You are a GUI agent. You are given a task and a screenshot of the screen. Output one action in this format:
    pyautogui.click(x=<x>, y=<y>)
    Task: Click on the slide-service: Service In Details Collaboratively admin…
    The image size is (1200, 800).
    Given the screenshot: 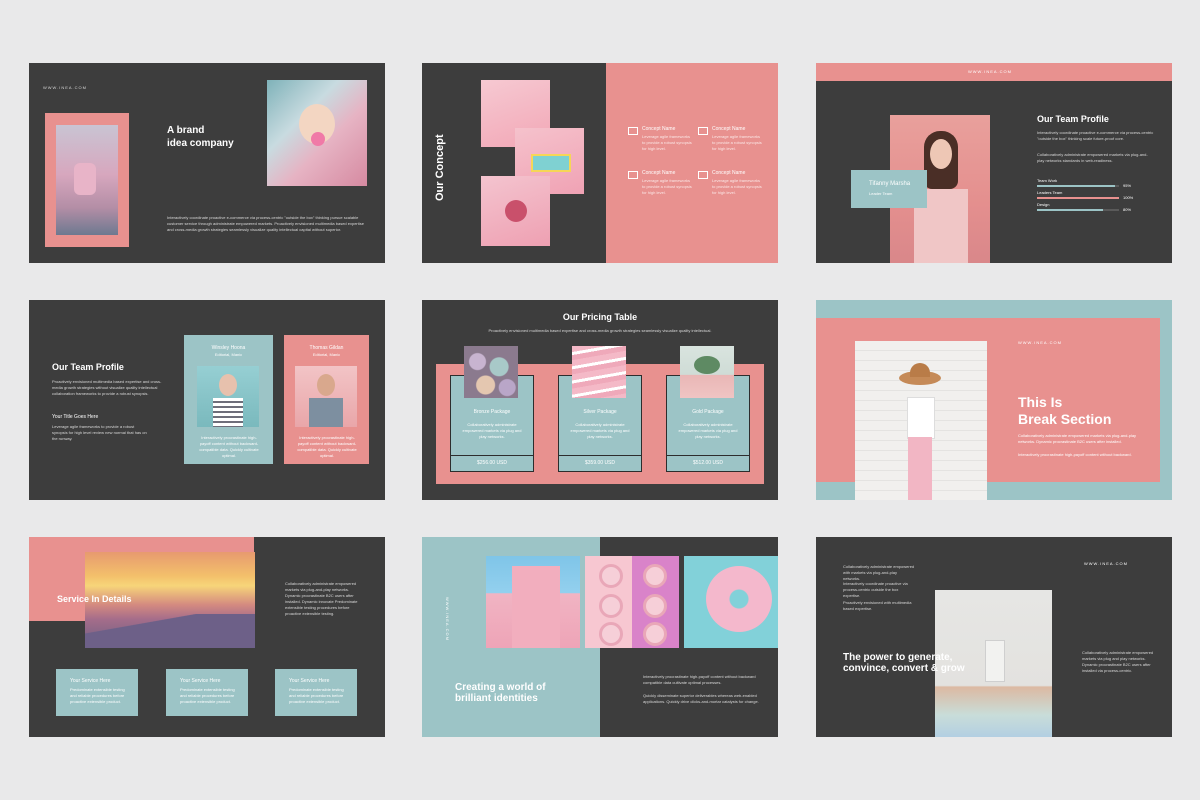 What is the action you would take?
    pyautogui.click(x=207, y=637)
    